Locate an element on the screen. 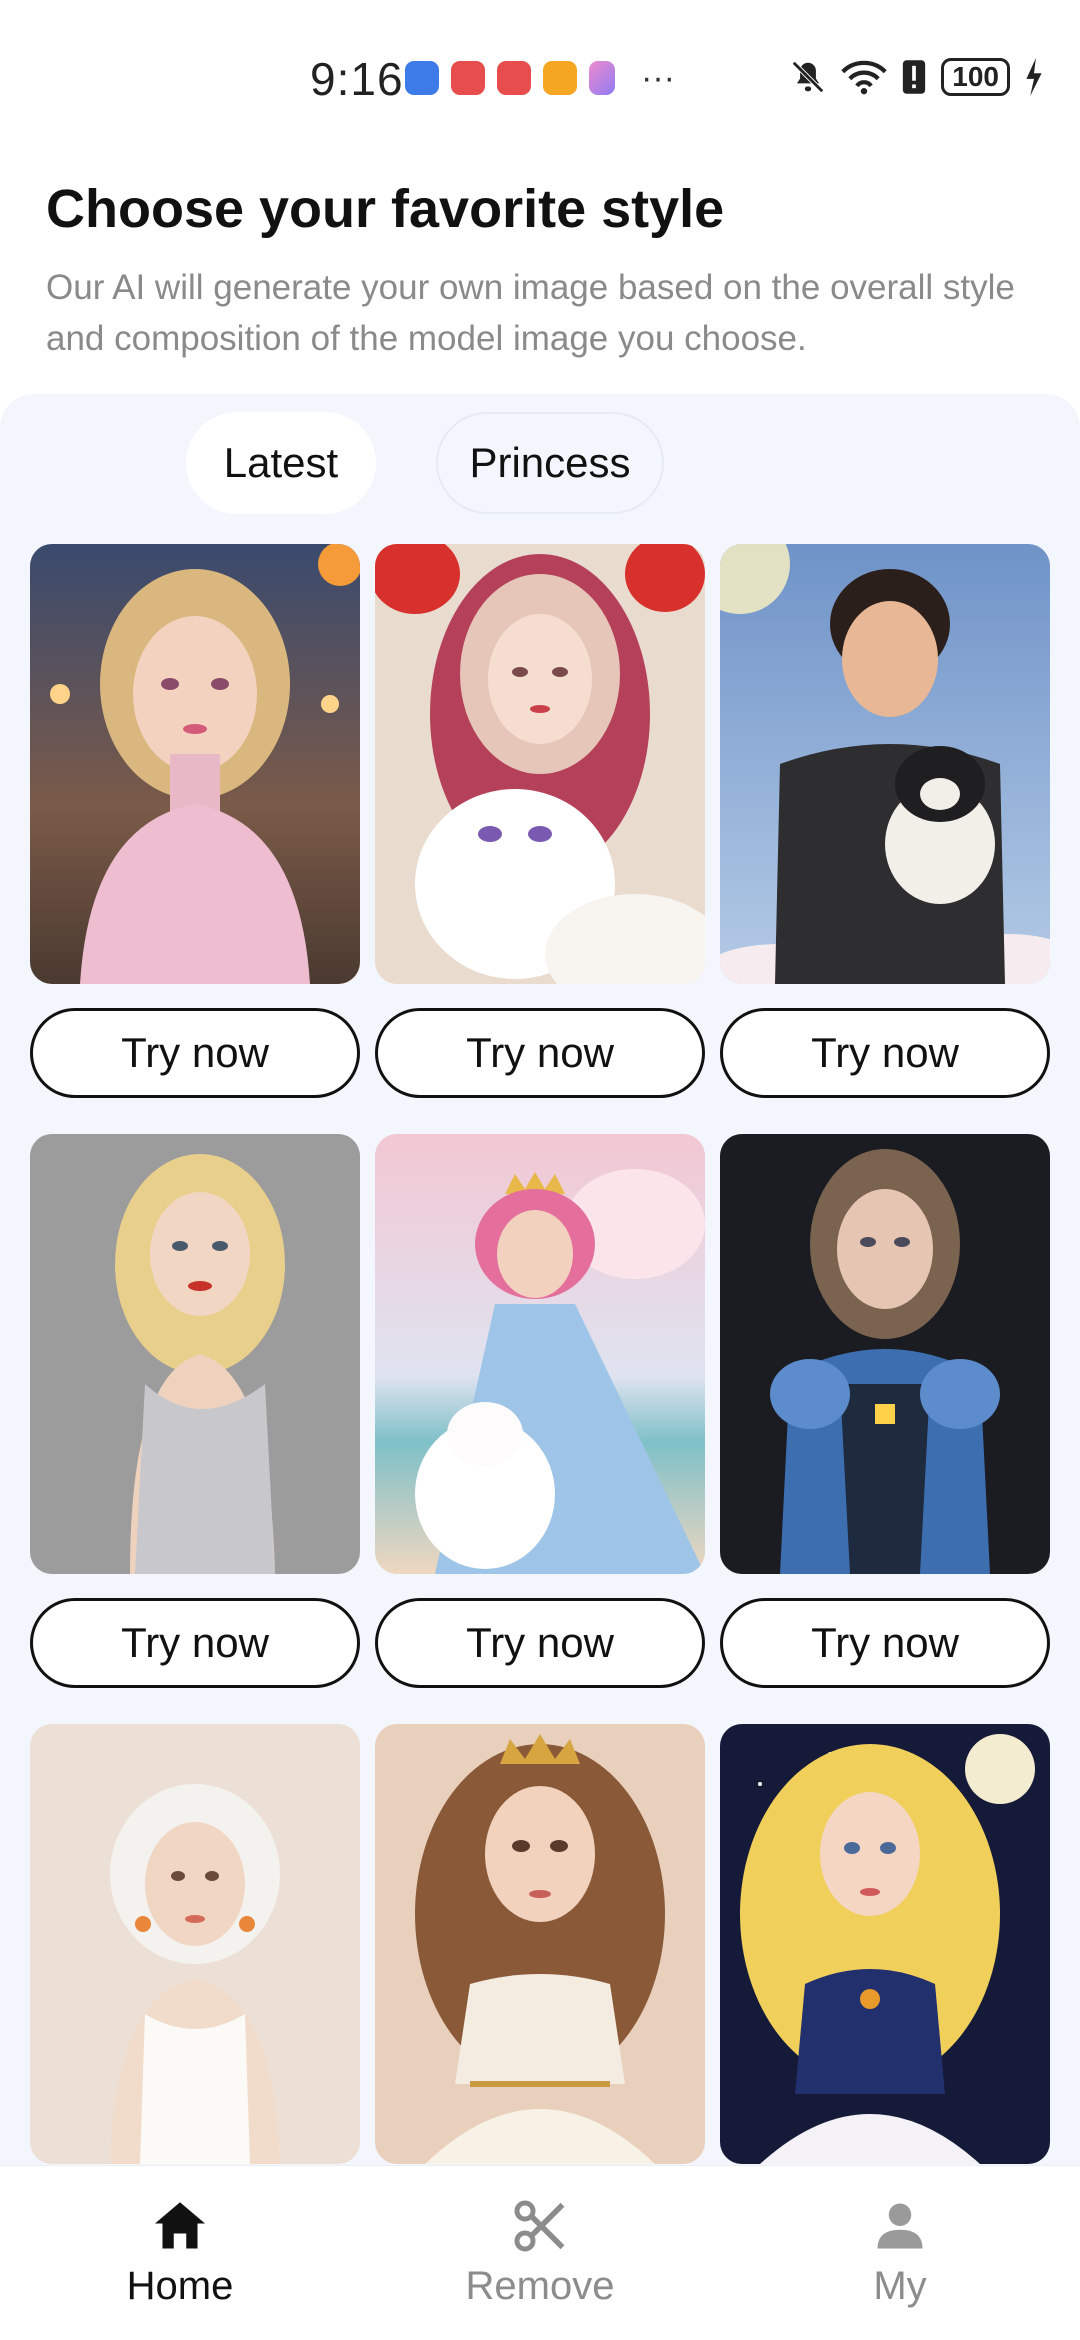  style-card-sailor-girl-moon is located at coordinates (885, 1944).